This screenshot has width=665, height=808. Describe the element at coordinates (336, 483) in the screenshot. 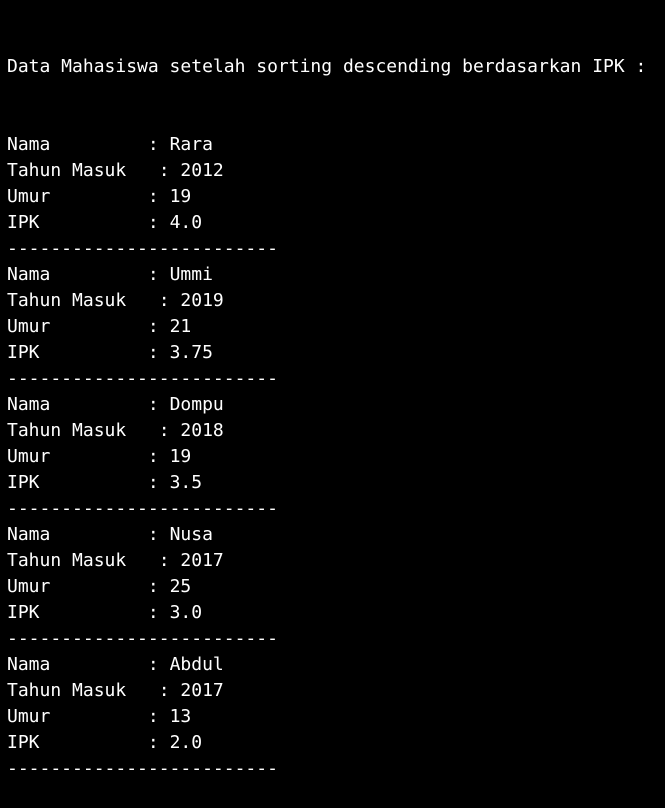

I see `field-line-ipk: IPK : 3.5` at that location.